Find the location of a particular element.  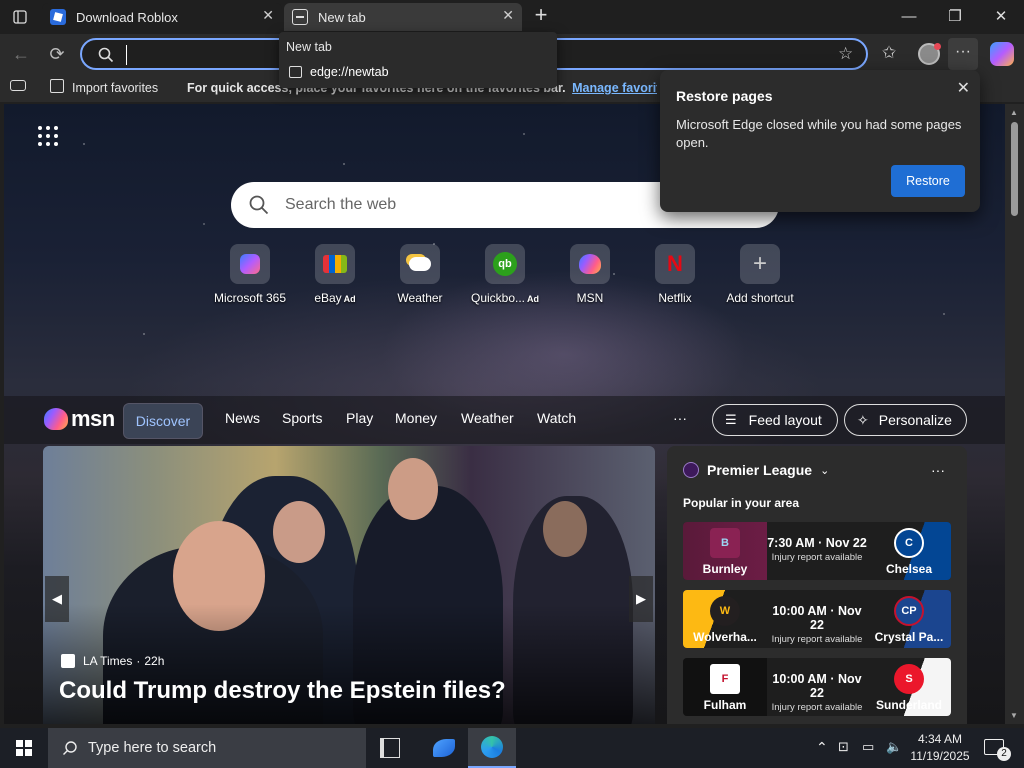

quick-link-quickbooks: qb Quickbo... Ad is located at coordinates (505, 274).